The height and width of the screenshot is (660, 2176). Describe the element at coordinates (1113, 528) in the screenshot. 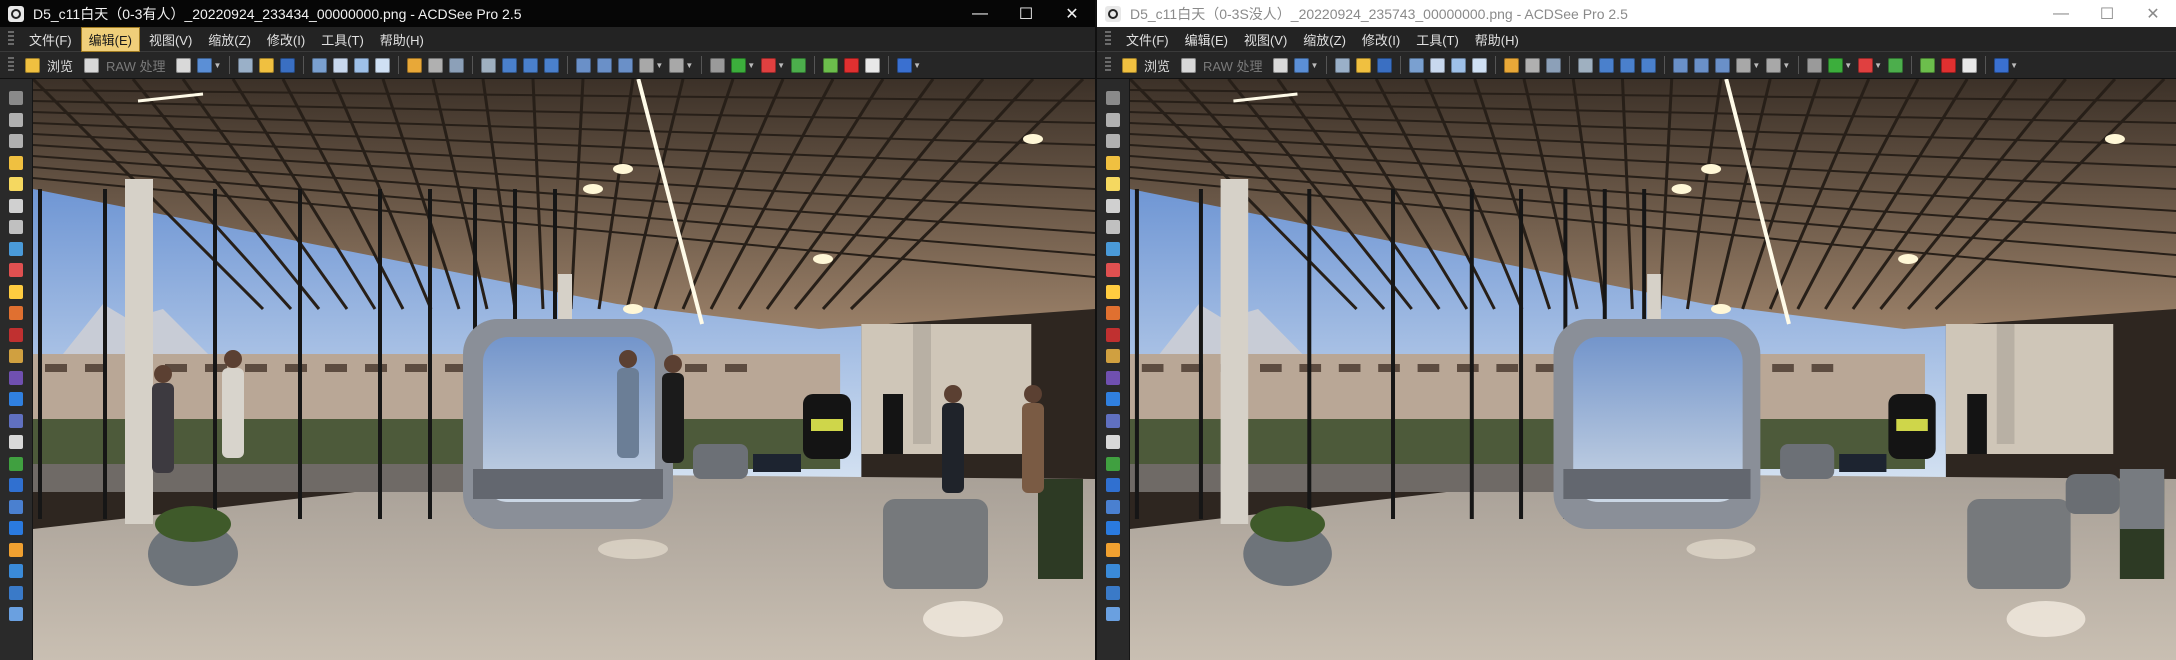

I see `clone-icon` at that location.